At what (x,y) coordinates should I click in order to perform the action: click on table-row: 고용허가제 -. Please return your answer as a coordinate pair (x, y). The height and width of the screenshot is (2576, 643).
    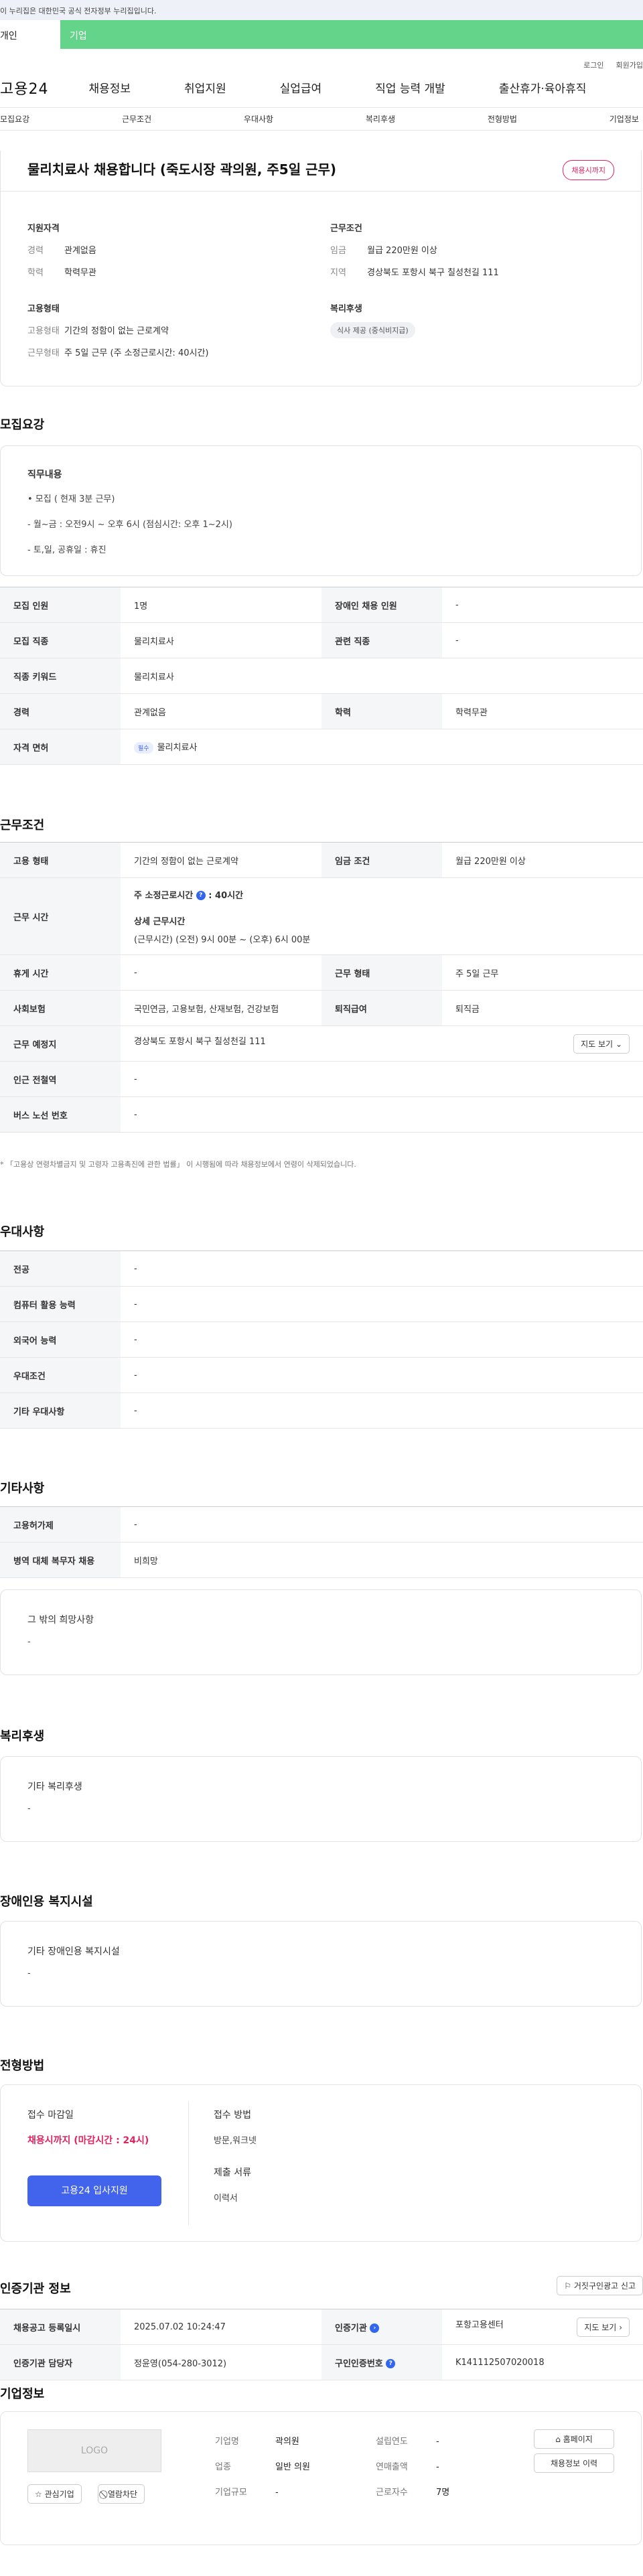
    Looking at the image, I should click on (321, 1524).